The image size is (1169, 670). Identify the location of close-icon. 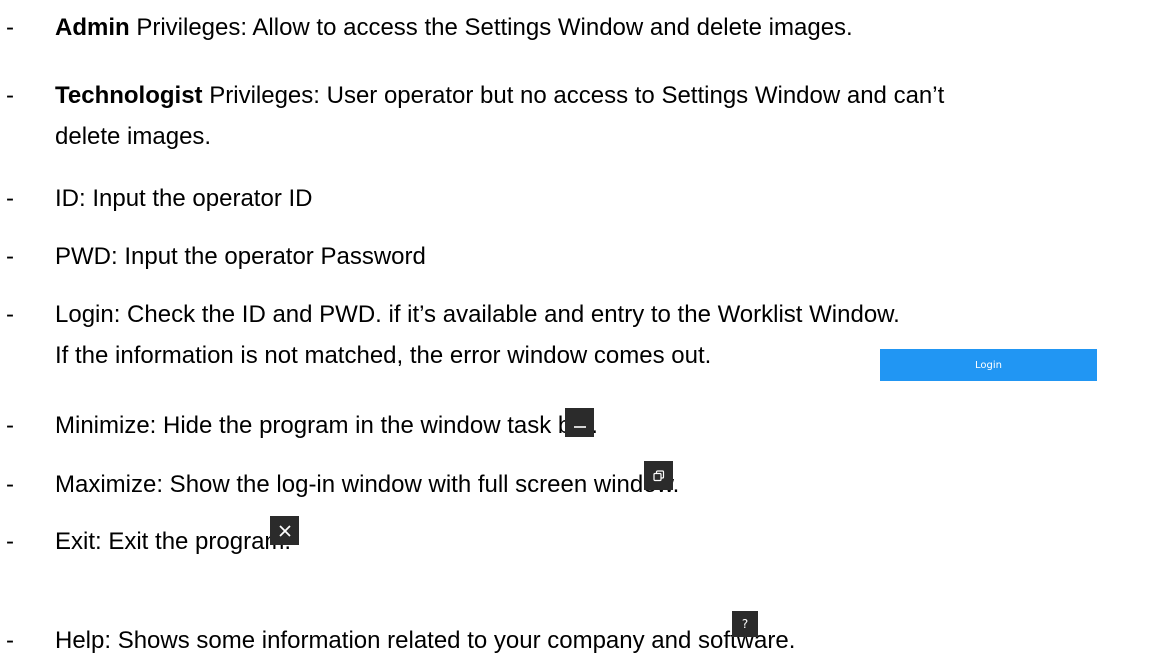
(284, 530).